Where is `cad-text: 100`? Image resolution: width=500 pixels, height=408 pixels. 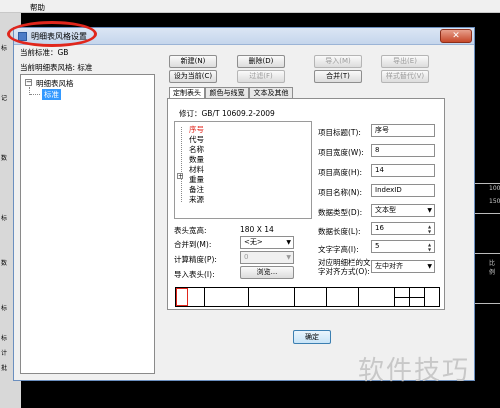 cad-text: 100 is located at coordinates (494, 188).